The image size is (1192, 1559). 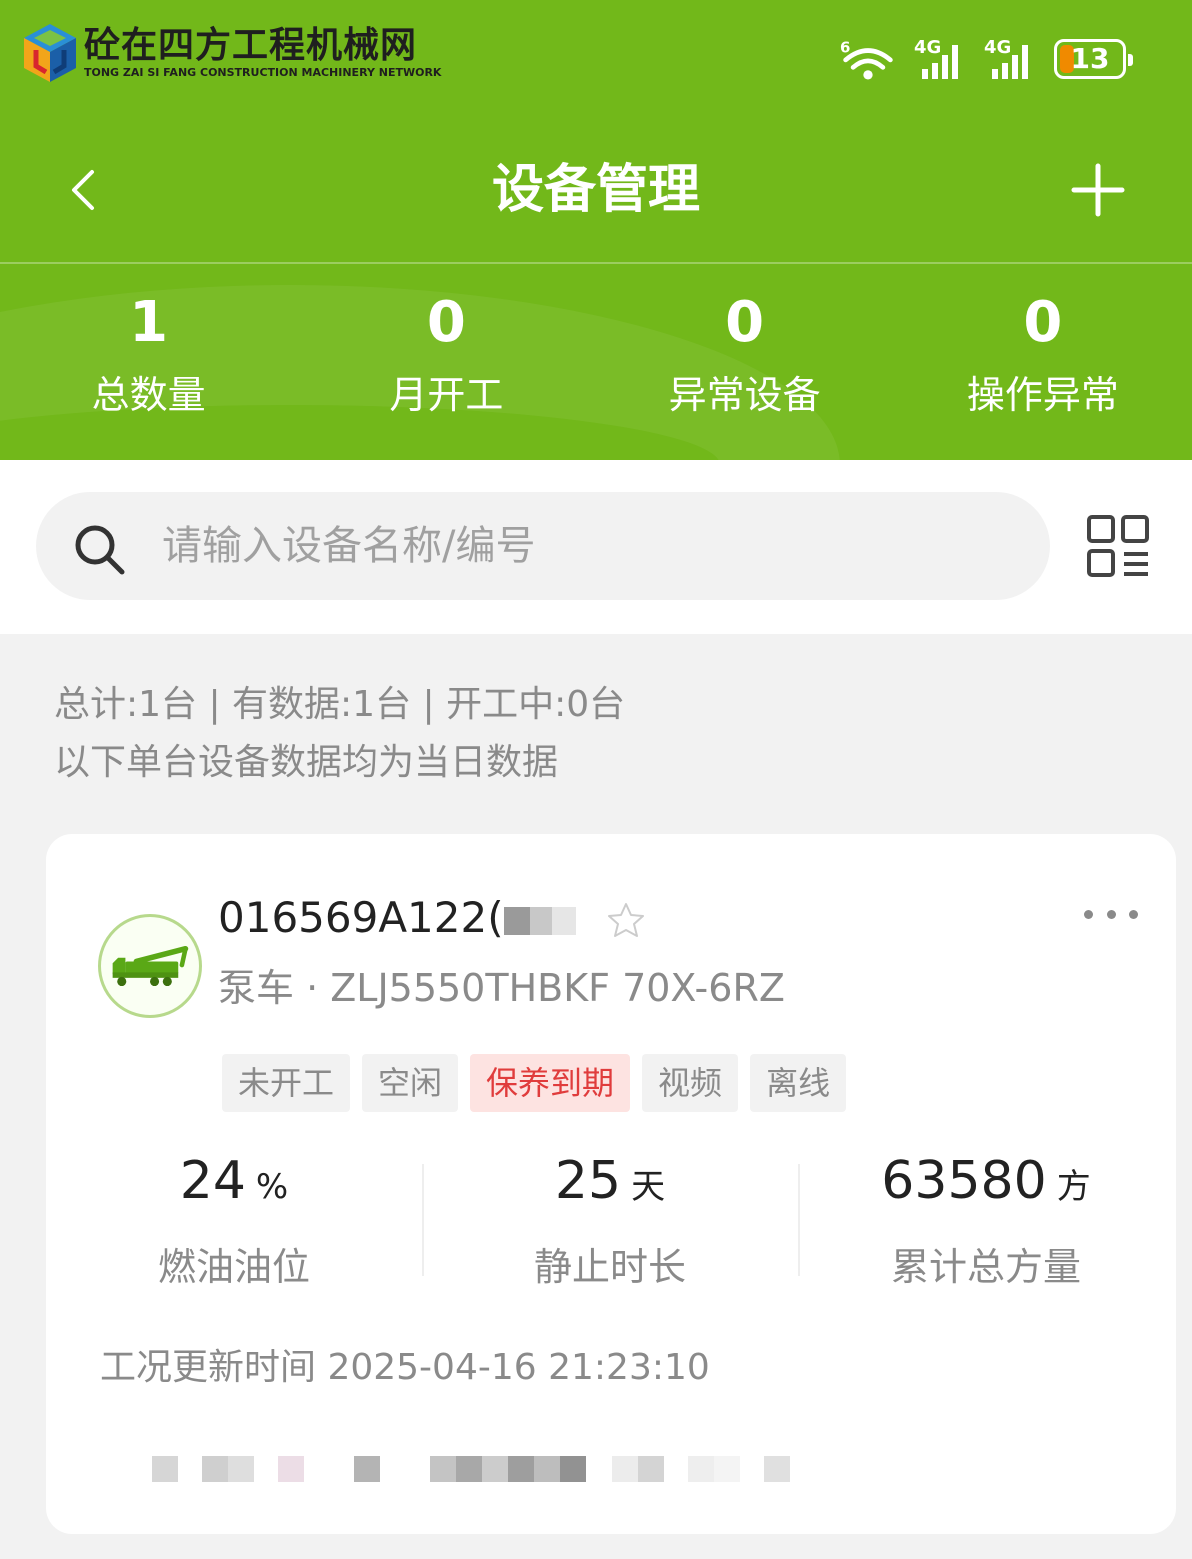 I want to click on metric-label: 燃油油位, so click(x=233, y=1267).